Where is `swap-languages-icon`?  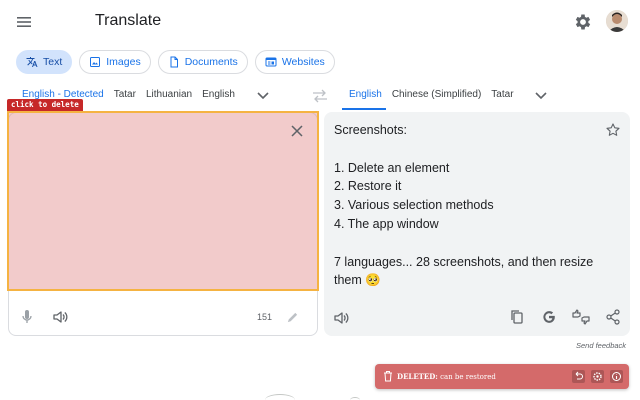
swap-languages-icon is located at coordinates (320, 96).